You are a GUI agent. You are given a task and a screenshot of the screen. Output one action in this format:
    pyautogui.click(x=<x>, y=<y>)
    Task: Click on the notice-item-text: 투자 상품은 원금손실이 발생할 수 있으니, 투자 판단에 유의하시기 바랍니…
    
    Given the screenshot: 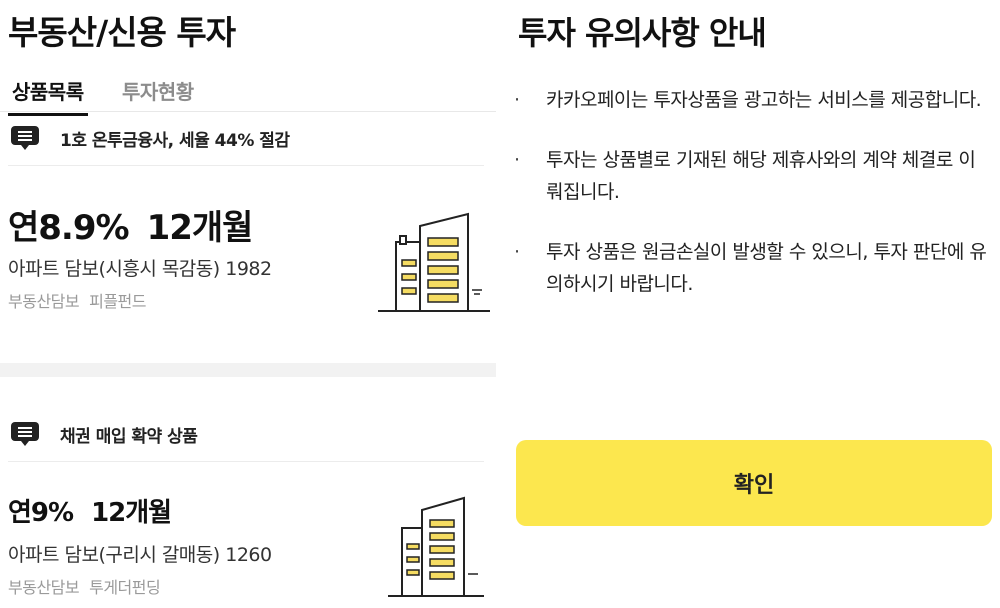 What is the action you would take?
    pyautogui.click(x=766, y=268)
    